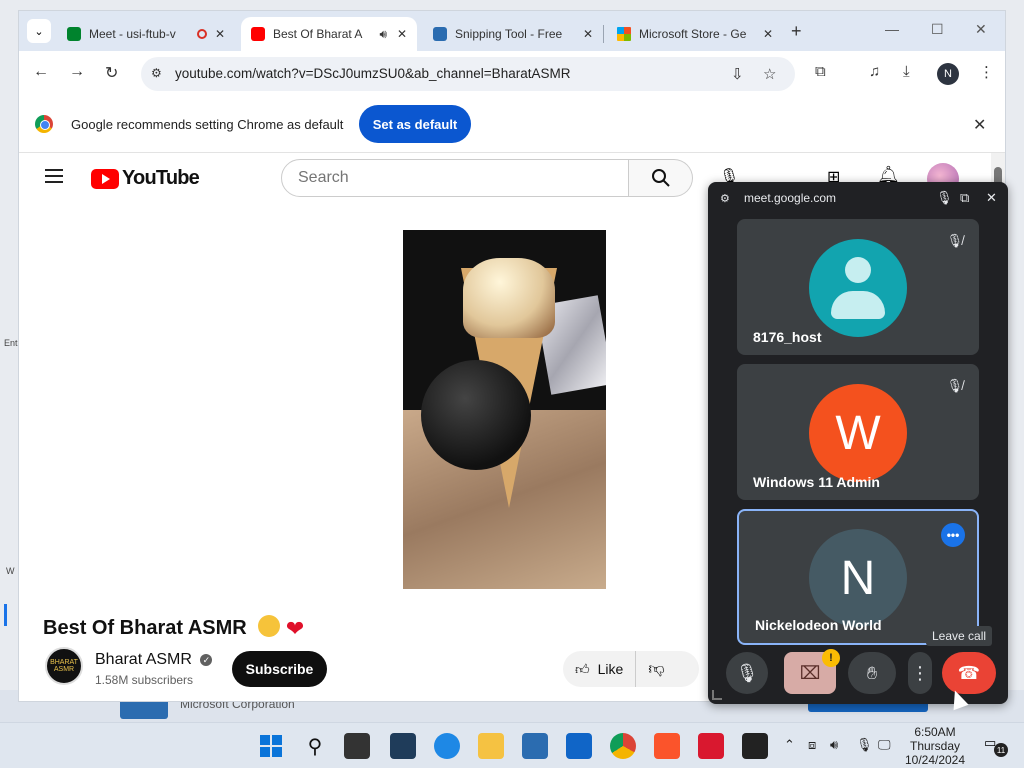  What do you see at coordinates (667, 746) in the screenshot?
I see `brave-browser-icon` at bounding box center [667, 746].